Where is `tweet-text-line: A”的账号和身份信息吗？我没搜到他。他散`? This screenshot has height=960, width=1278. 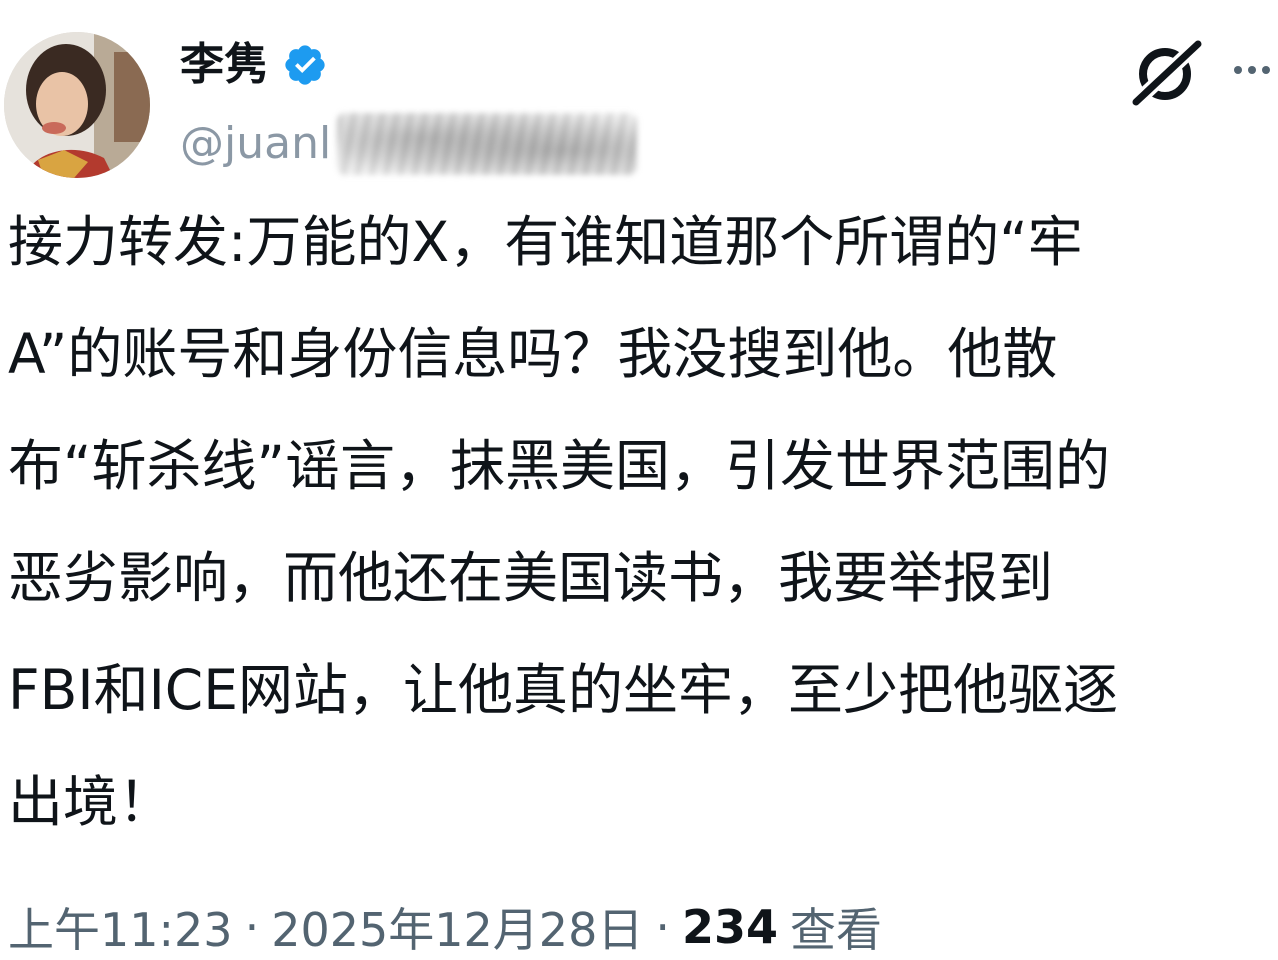
tweet-text-line: A”的账号和身份信息吗？我没搜到他。他散 is located at coordinates (533, 354).